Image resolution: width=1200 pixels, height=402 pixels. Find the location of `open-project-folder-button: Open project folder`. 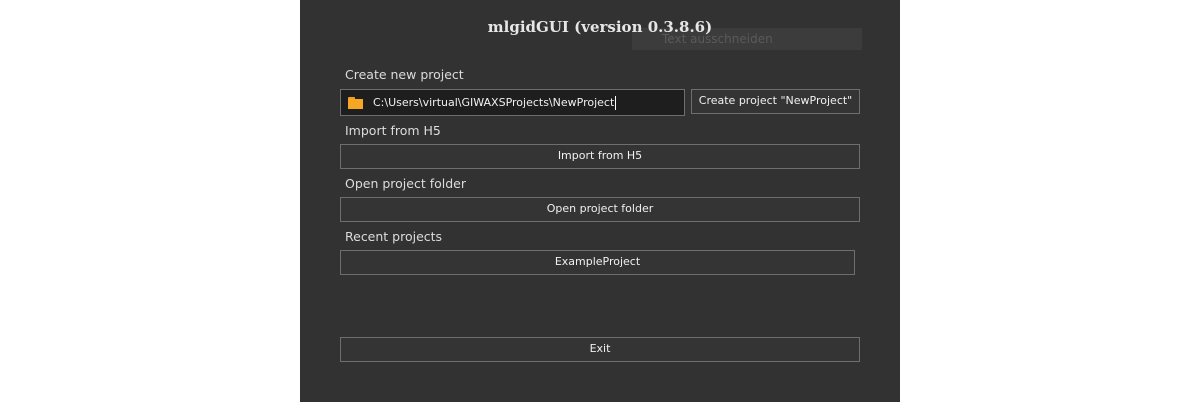

open-project-folder-button: Open project folder is located at coordinates (600, 209).